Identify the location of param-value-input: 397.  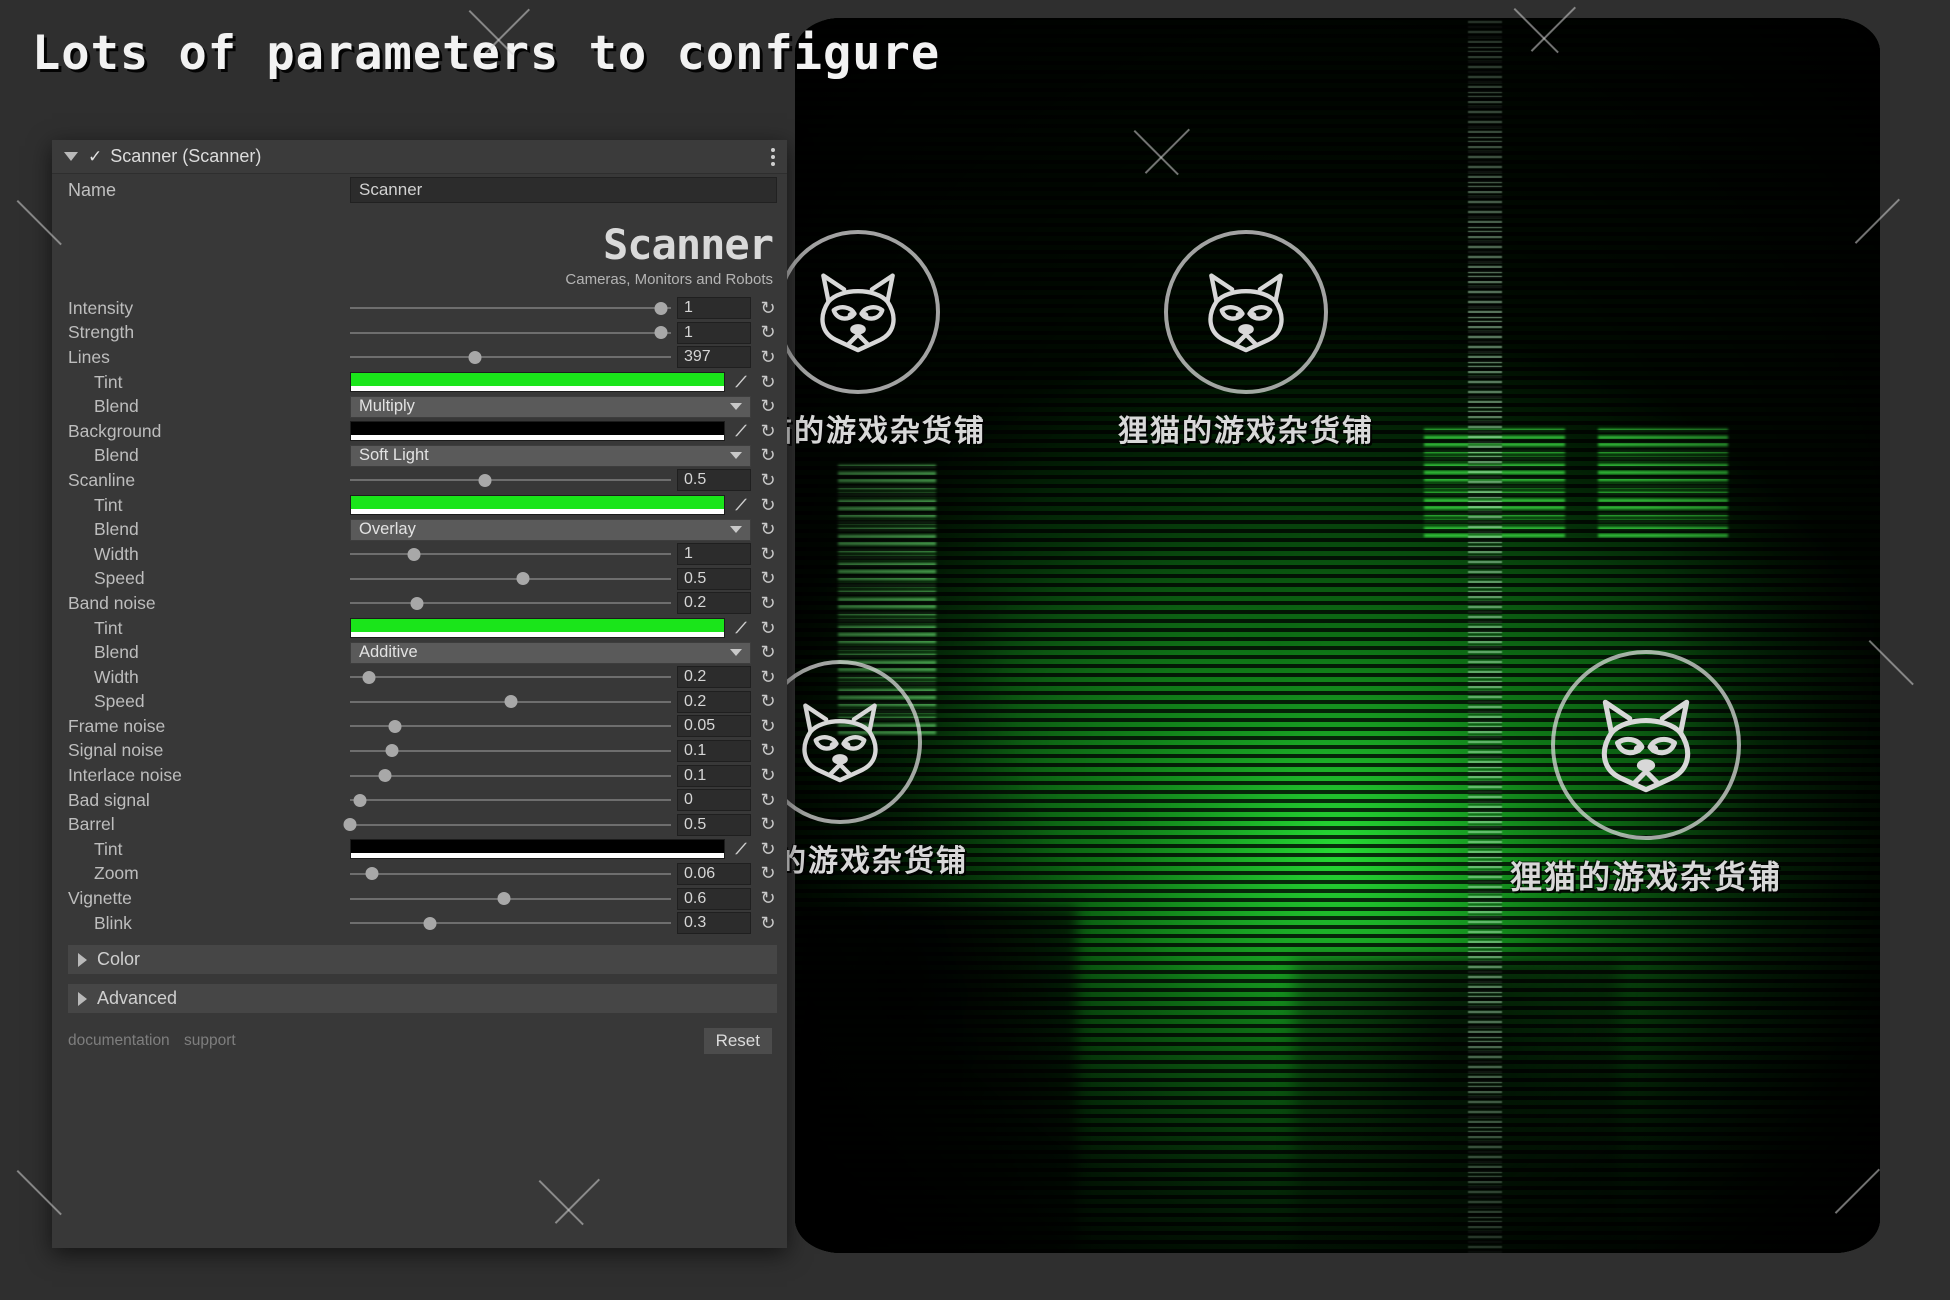
(714, 357).